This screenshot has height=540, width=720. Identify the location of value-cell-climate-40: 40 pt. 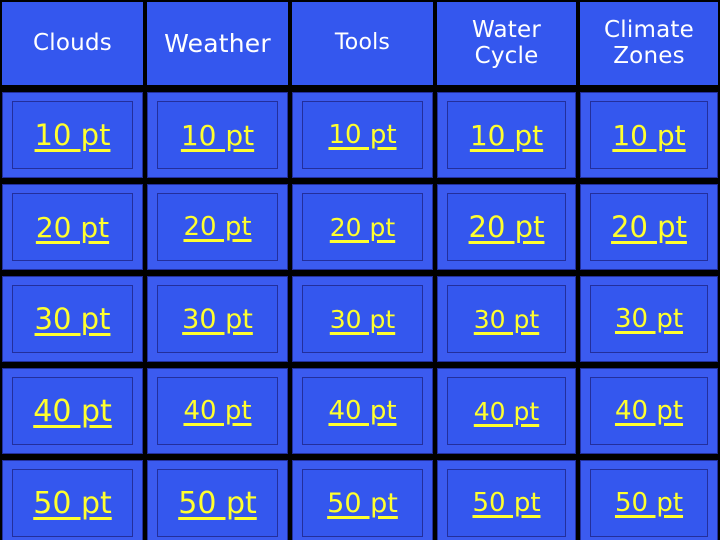
(649, 411).